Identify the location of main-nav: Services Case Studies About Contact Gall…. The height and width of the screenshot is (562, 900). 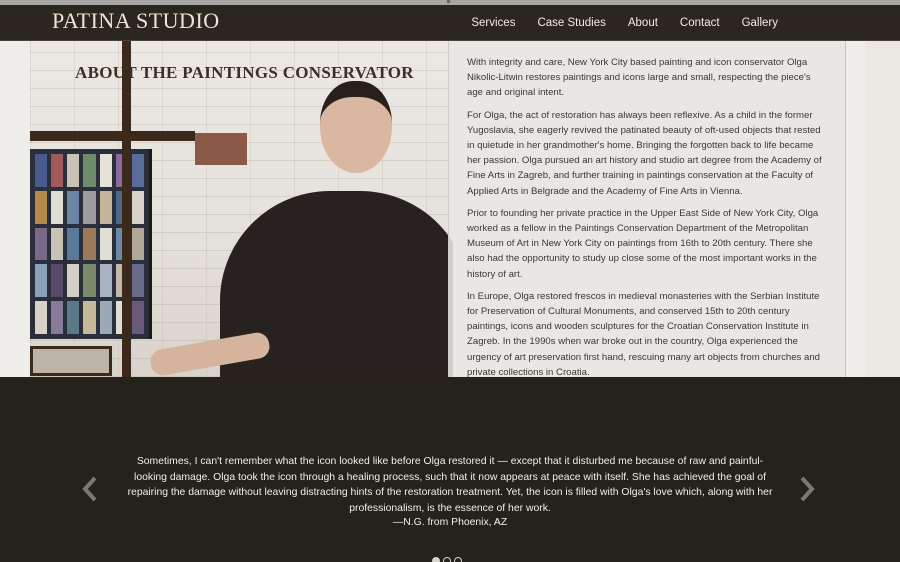
(613, 23).